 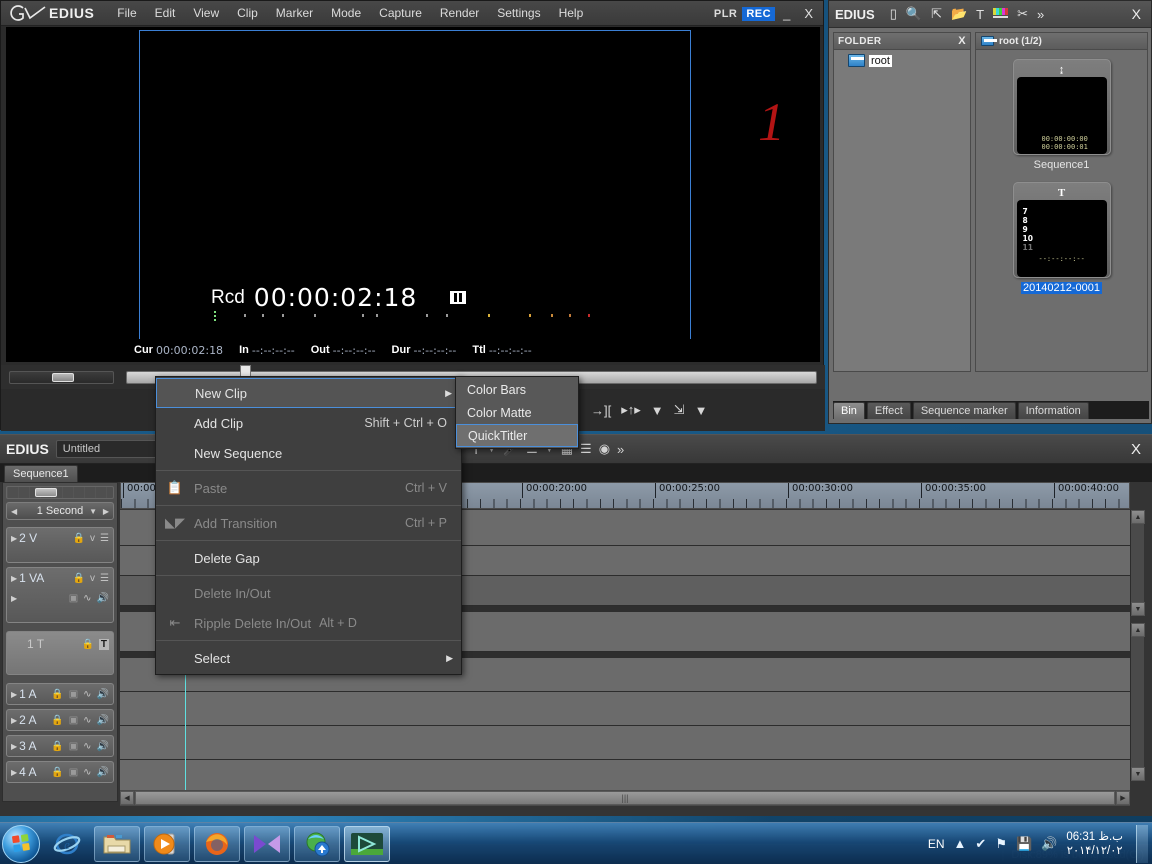 I want to click on video-mute-icon: v, so click(x=92, y=538).